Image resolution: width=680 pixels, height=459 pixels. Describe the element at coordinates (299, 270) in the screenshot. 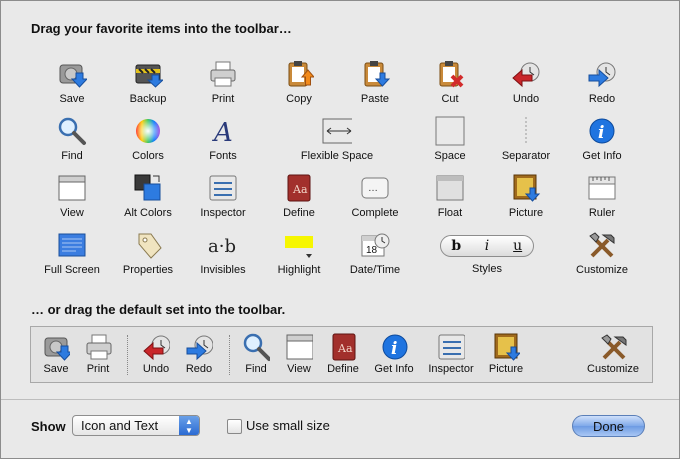

I see `toolbar-item-label: Highlight` at that location.